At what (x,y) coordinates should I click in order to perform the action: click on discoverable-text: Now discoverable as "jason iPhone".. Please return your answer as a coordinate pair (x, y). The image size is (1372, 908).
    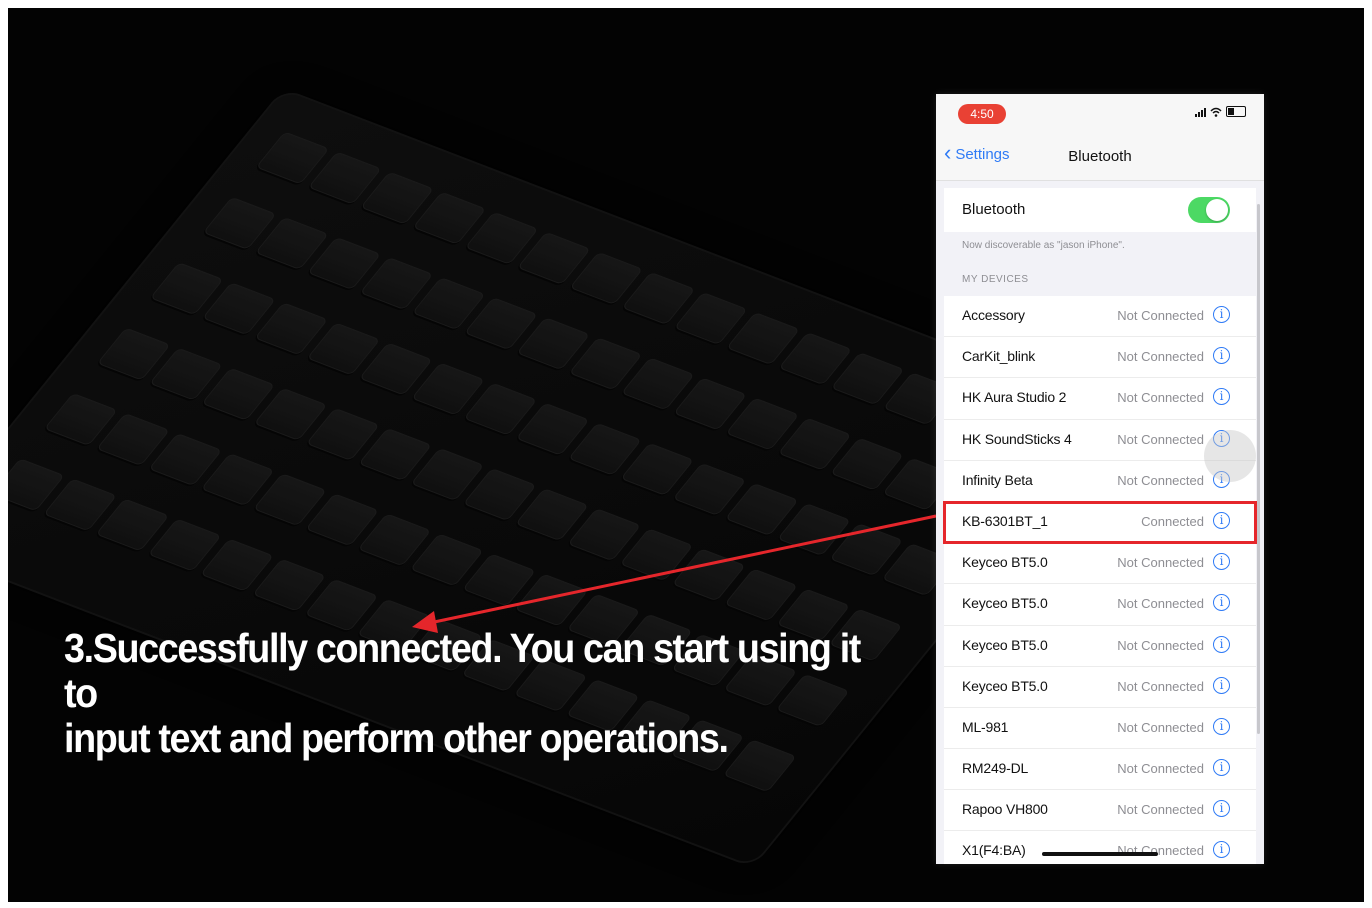
    Looking at the image, I should click on (1043, 245).